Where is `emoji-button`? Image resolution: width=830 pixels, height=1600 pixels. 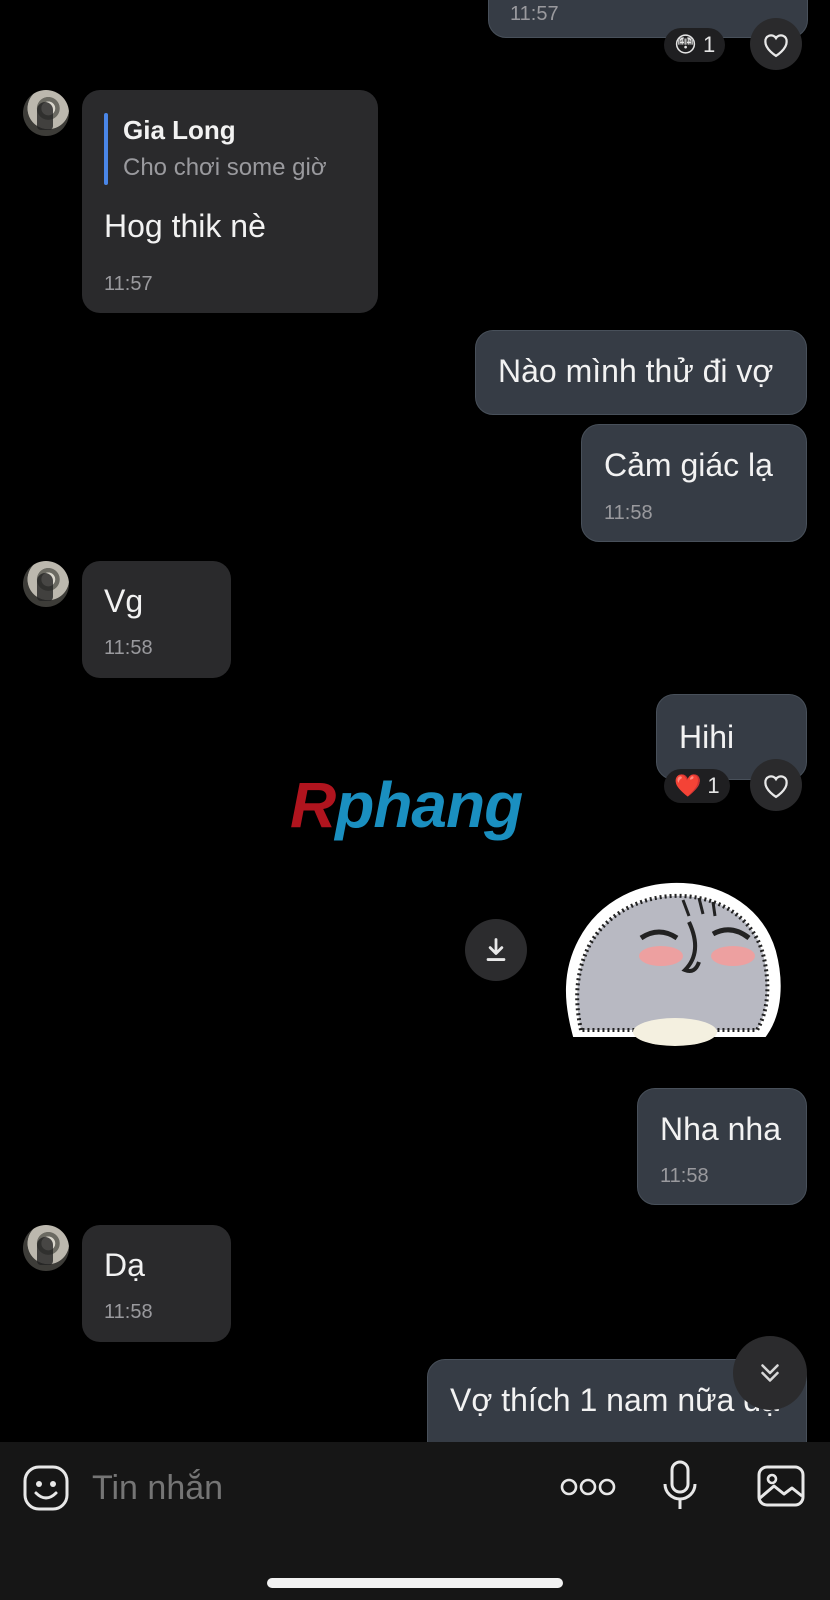 emoji-button is located at coordinates (46, 1488).